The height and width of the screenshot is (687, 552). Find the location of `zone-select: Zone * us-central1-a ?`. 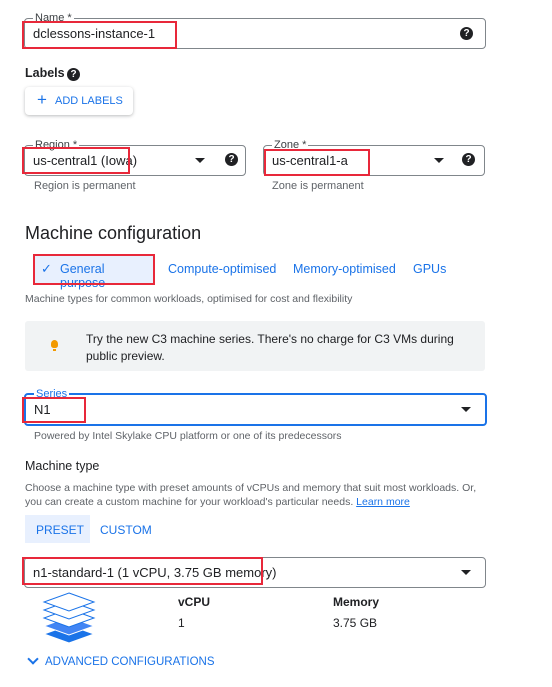

zone-select: Zone * us-central1-a ? is located at coordinates (374, 157).